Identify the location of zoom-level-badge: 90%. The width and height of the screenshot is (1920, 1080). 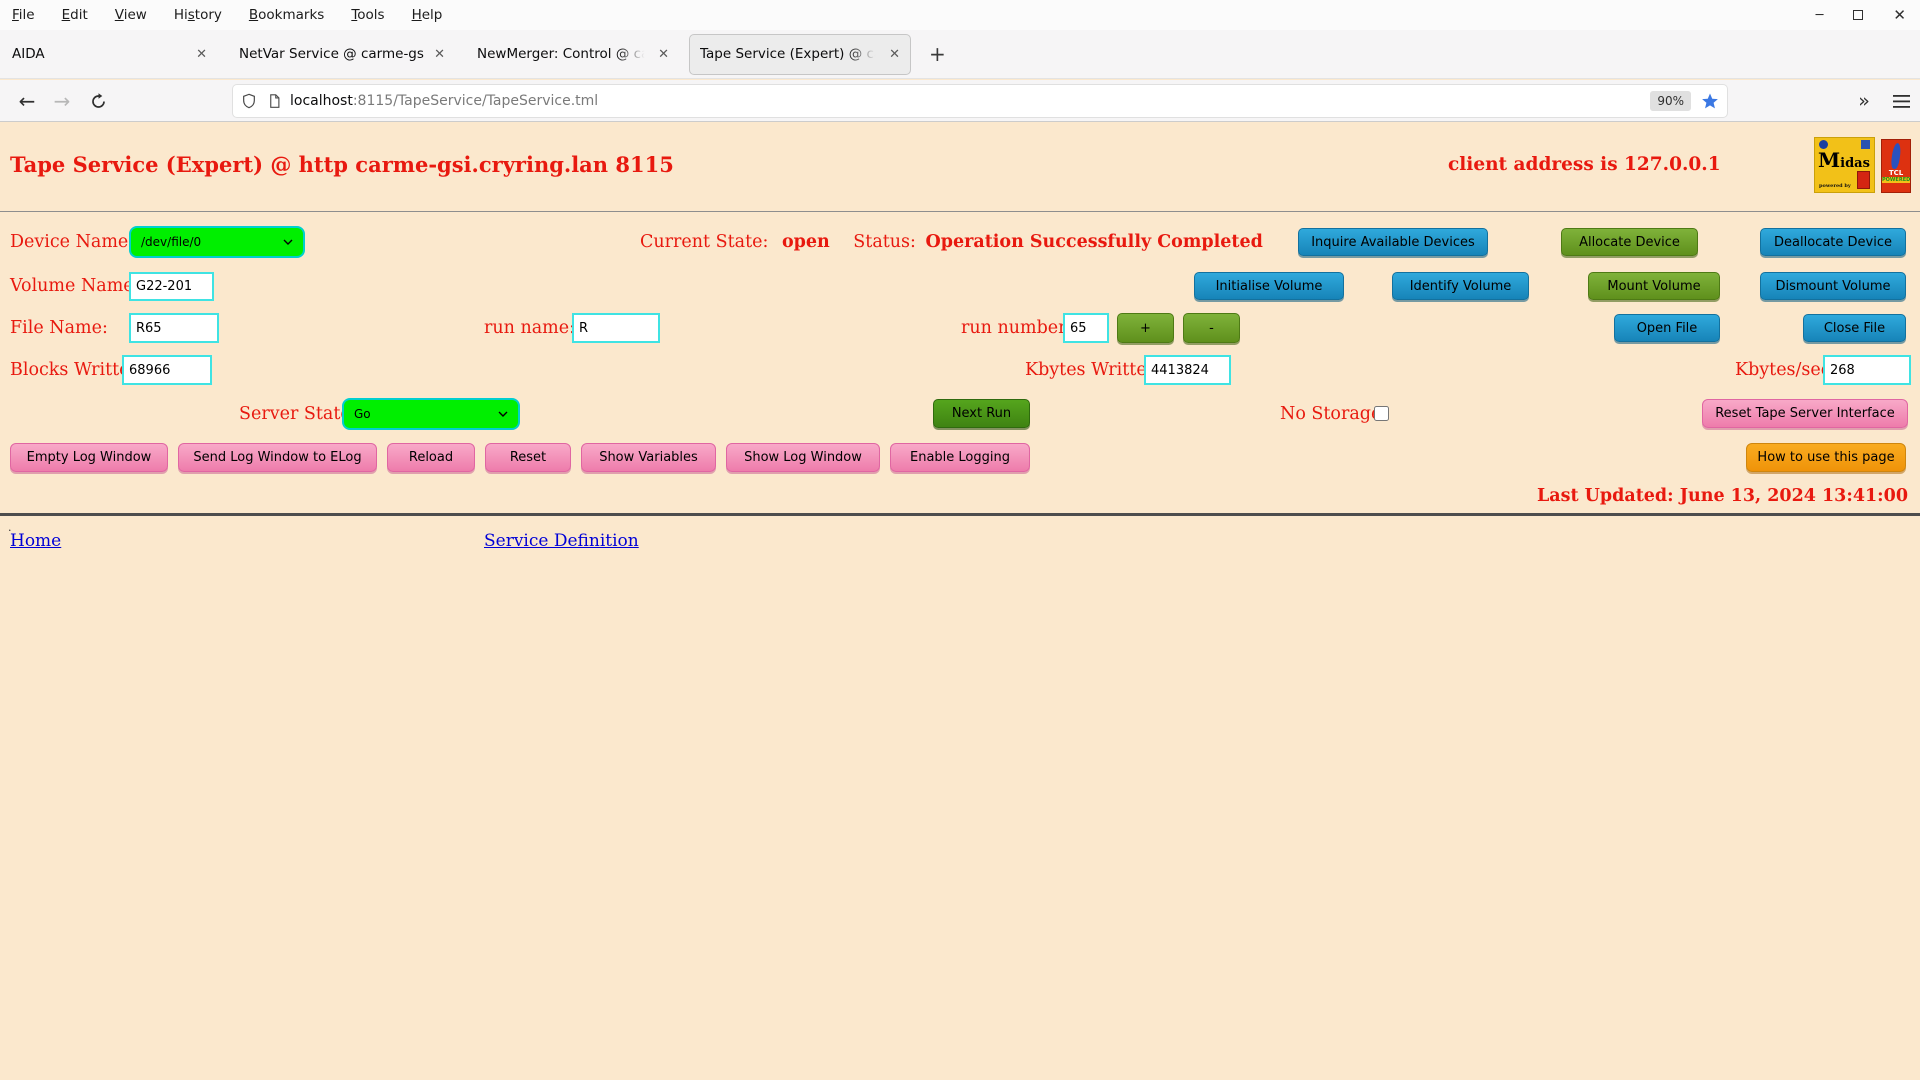
(1670, 101).